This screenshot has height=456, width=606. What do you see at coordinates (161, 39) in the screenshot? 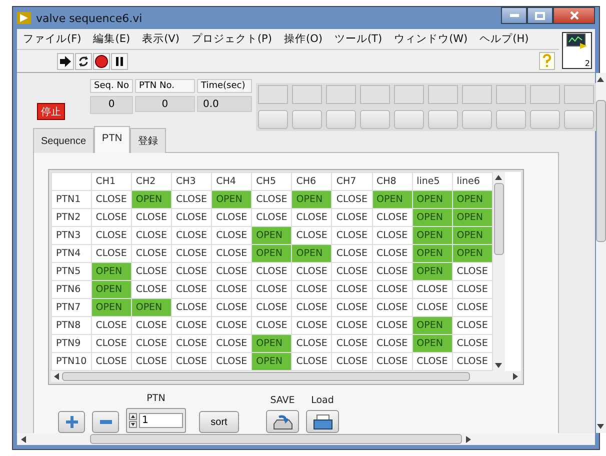
I see `menu-item: 表示(V)` at bounding box center [161, 39].